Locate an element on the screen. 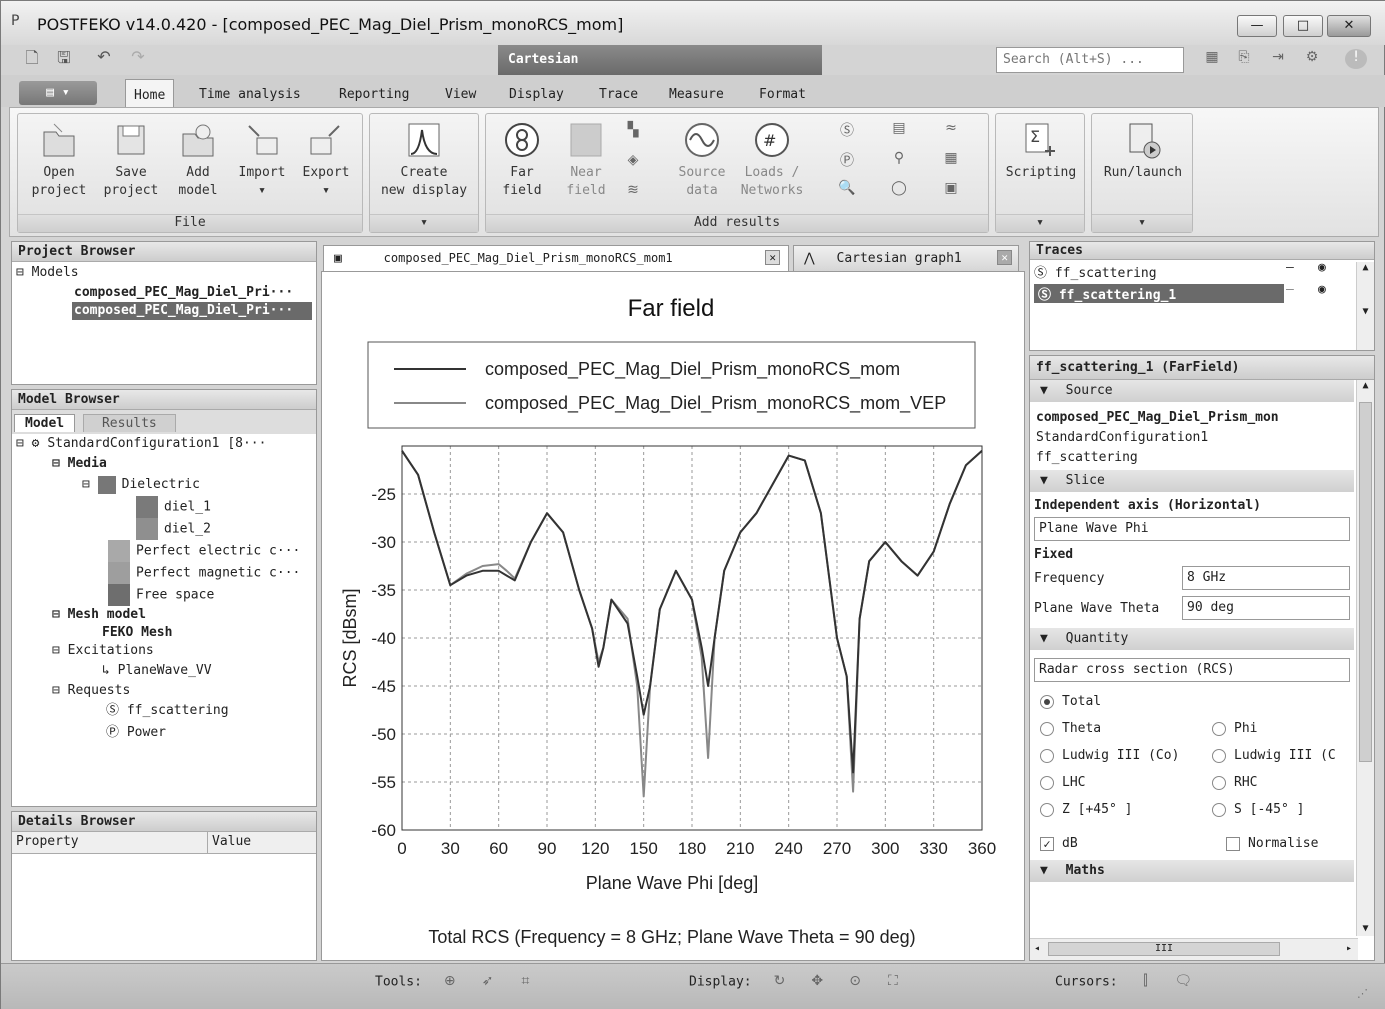 The image size is (1385, 1009). near-field-button: Near field is located at coordinates (586, 160).